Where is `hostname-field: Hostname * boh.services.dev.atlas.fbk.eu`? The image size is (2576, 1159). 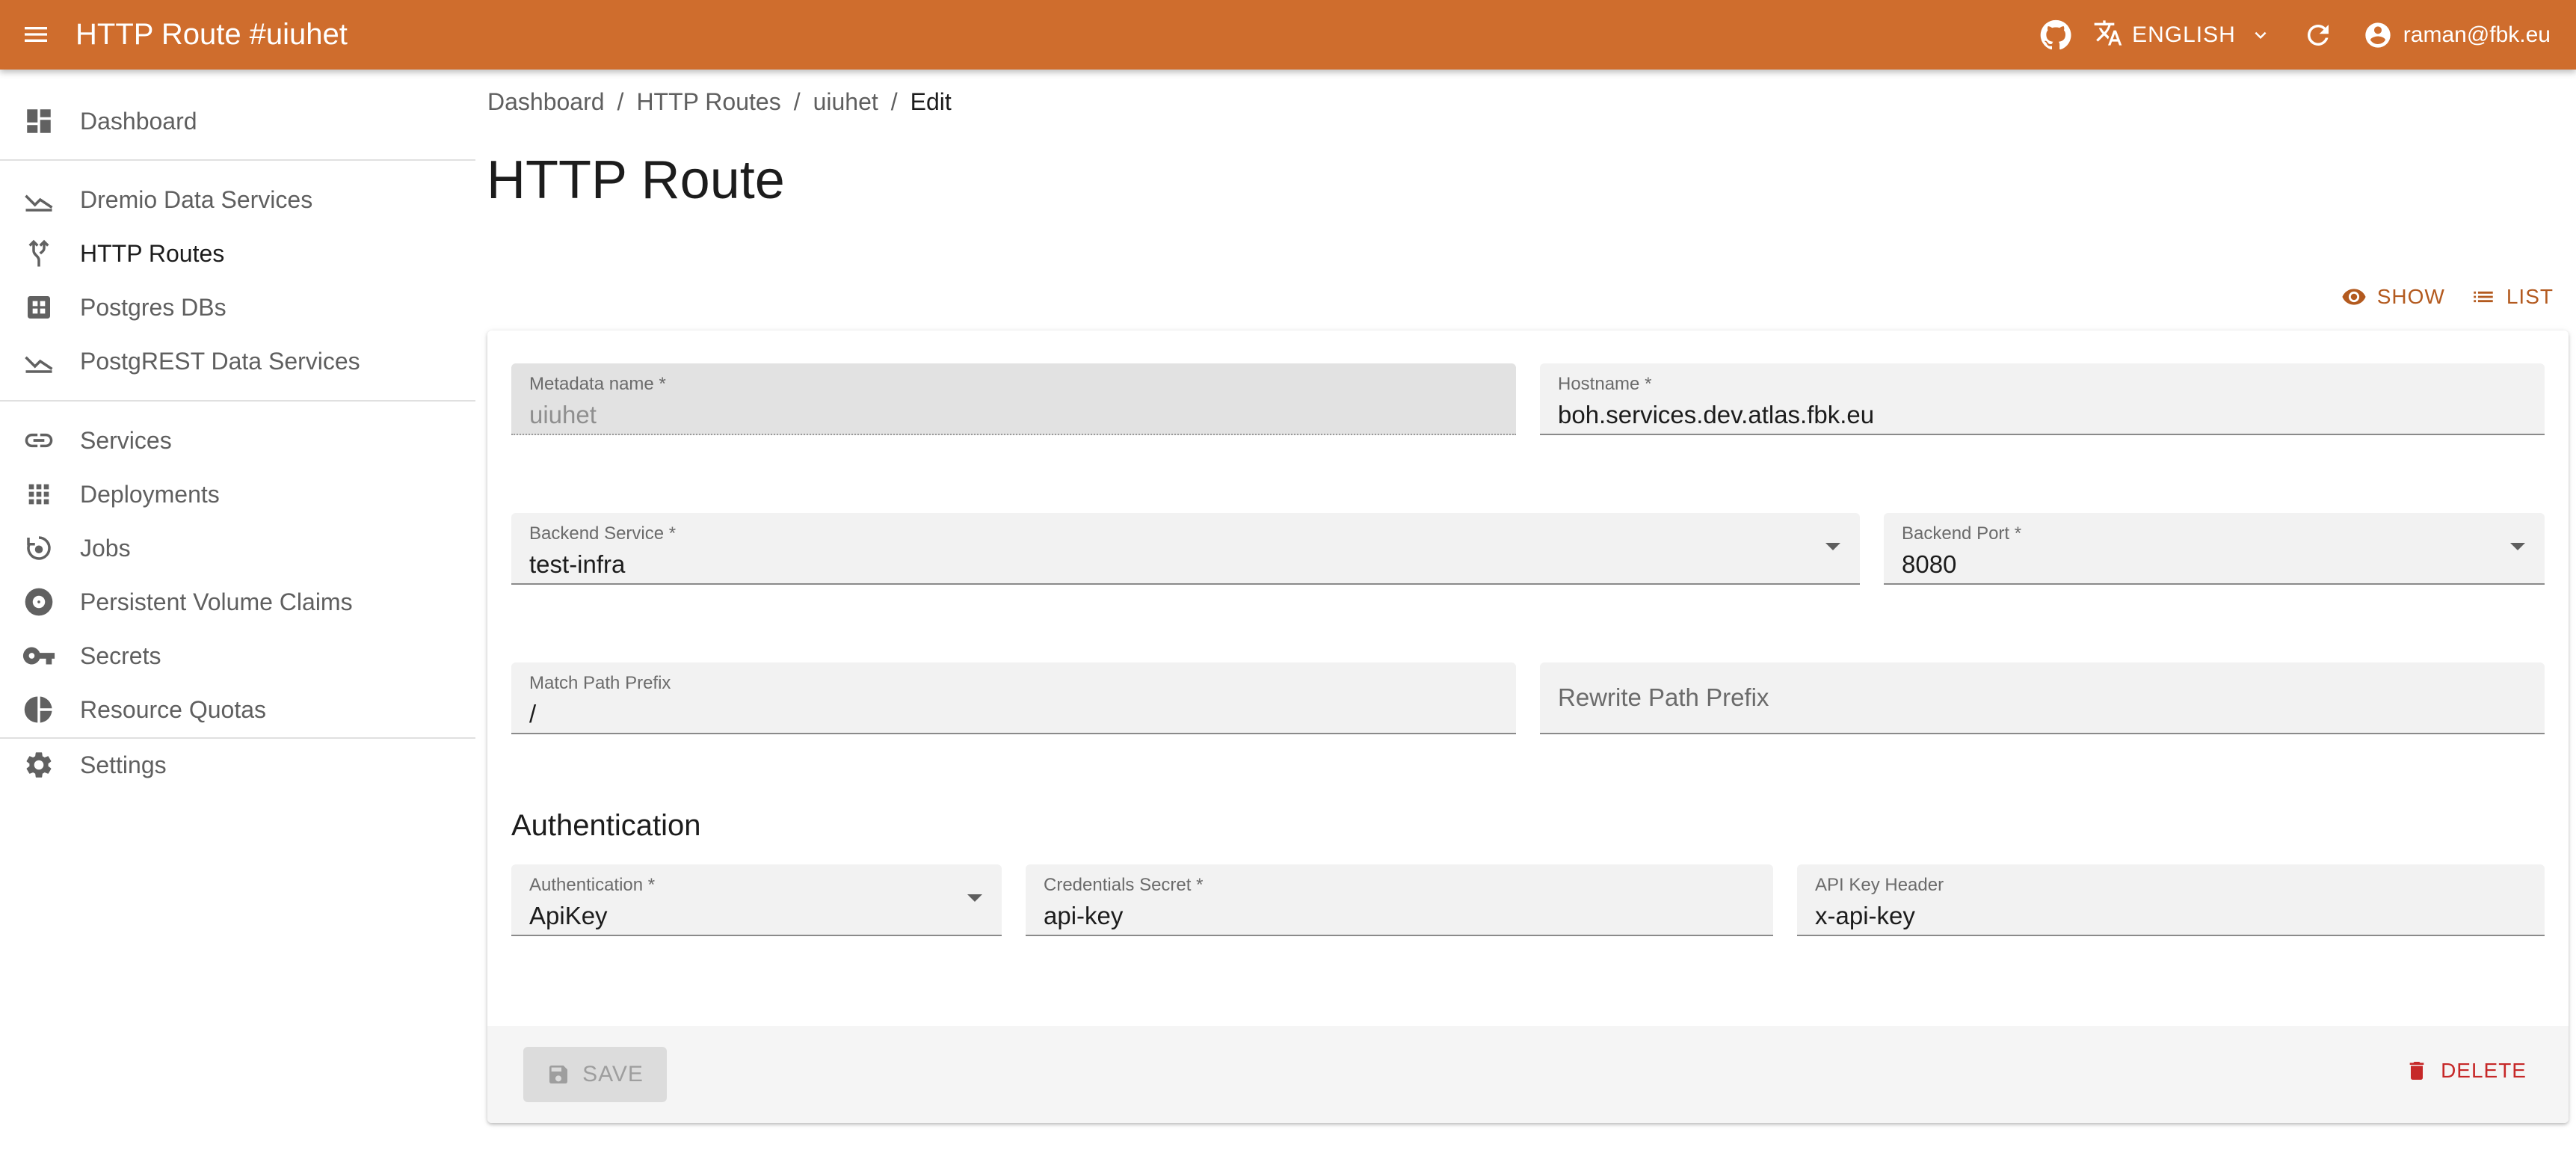
hostname-field: Hostname * boh.services.dev.atlas.fbk.eu is located at coordinates (2042, 399).